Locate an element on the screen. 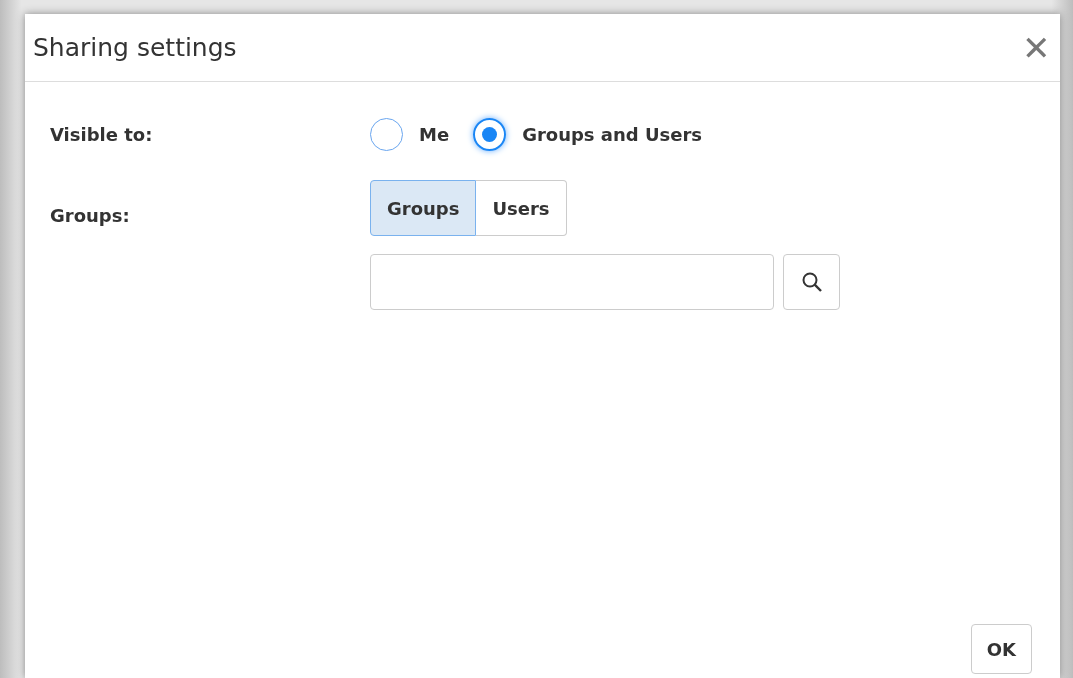 This screenshot has height=678, width=1073. search-field is located at coordinates (572, 282).